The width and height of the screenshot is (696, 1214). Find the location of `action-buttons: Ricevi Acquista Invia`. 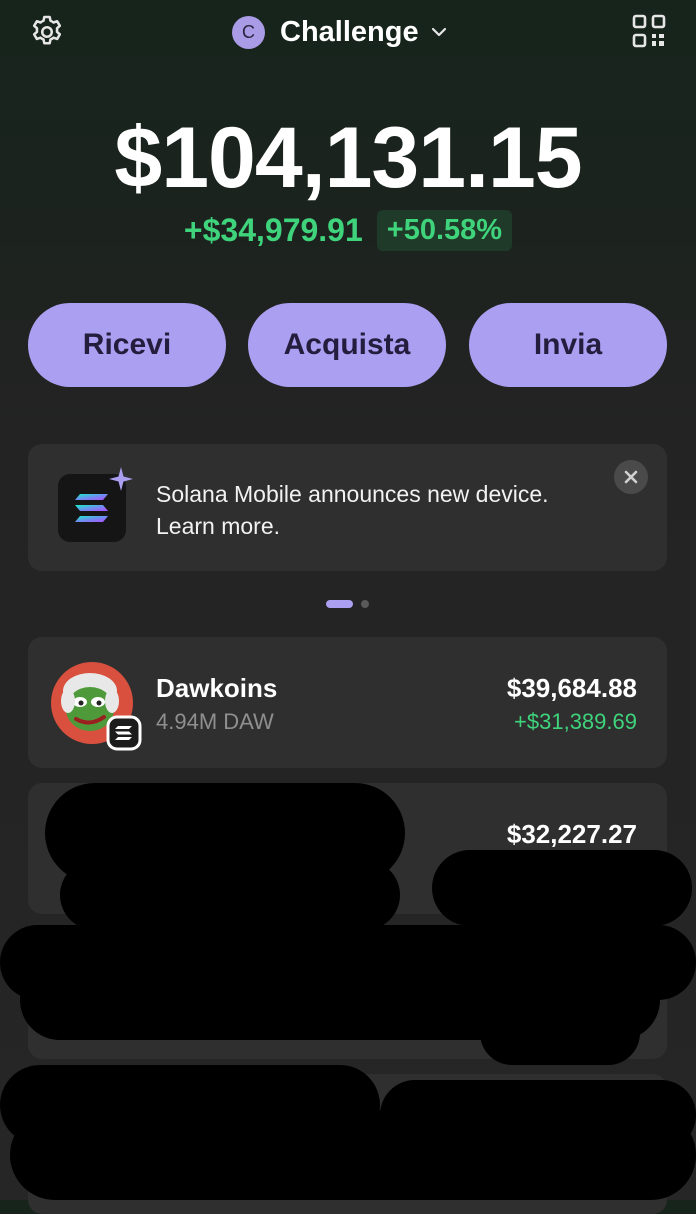

action-buttons: Ricevi Acquista Invia is located at coordinates (348, 345).